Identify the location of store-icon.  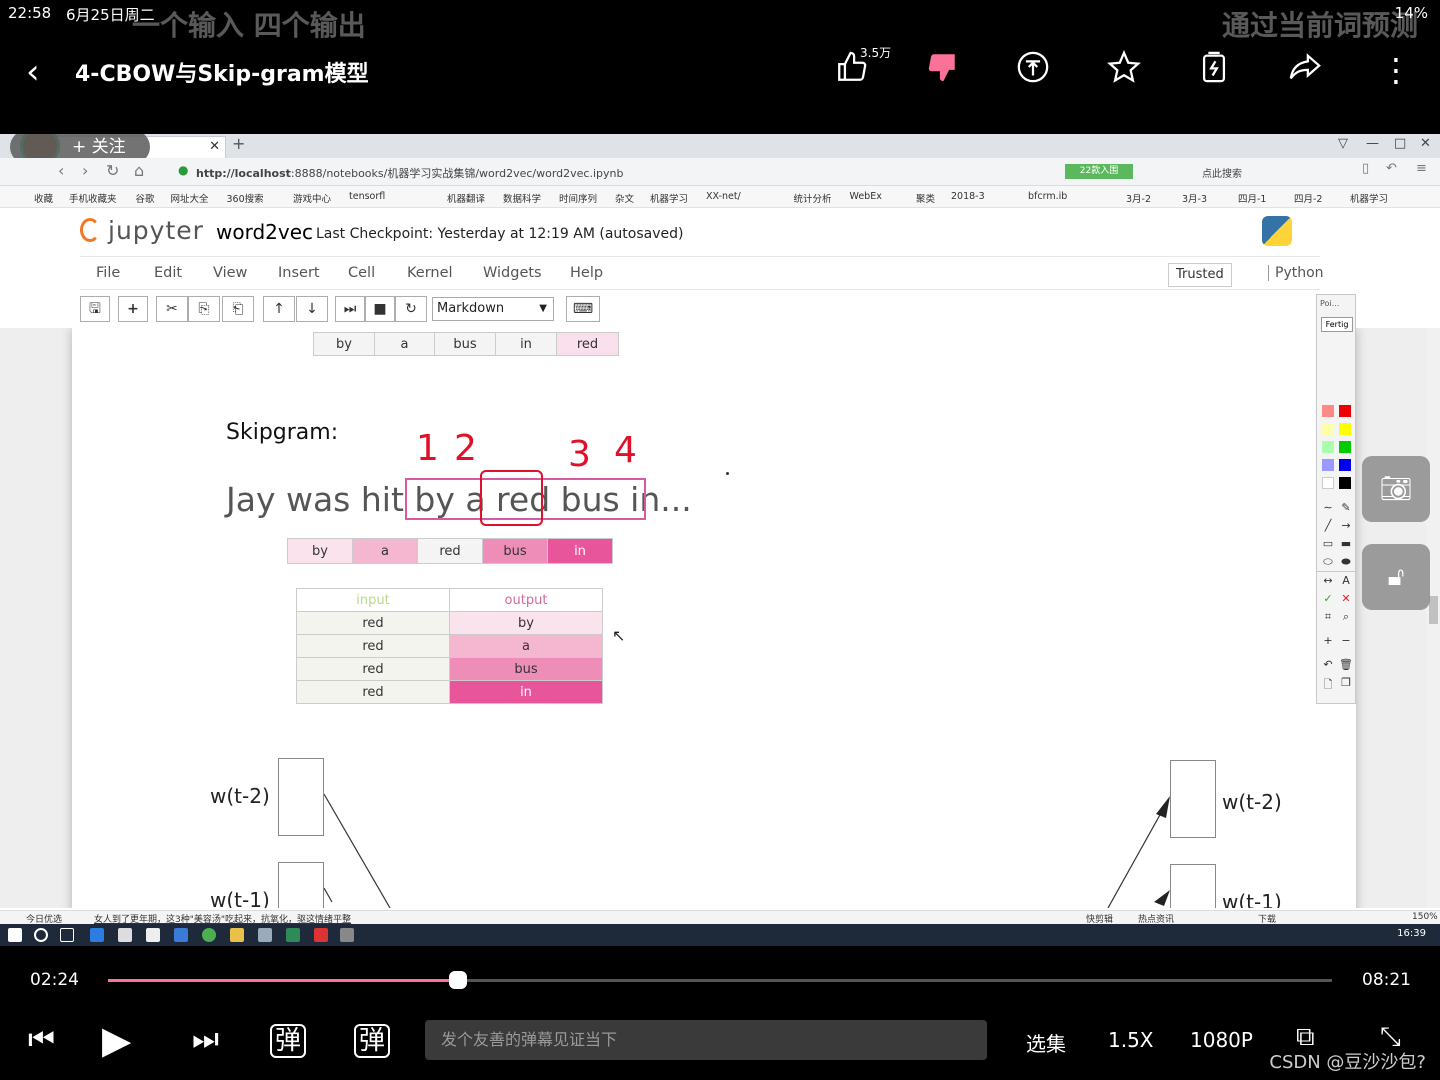
(125, 935).